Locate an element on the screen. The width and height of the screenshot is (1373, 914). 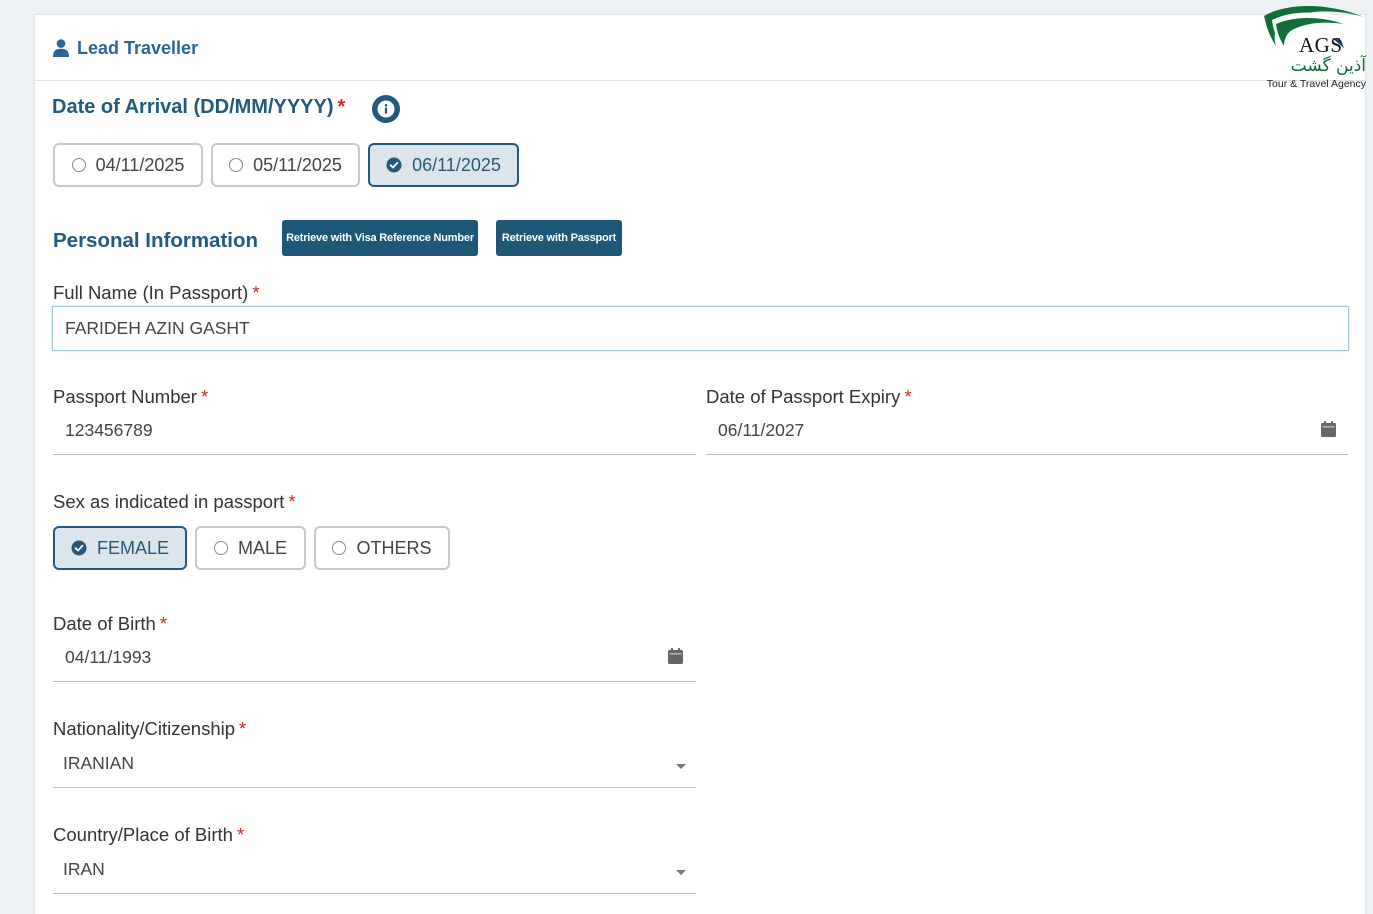
nationality-select: IRANIAN is located at coordinates (374, 764).